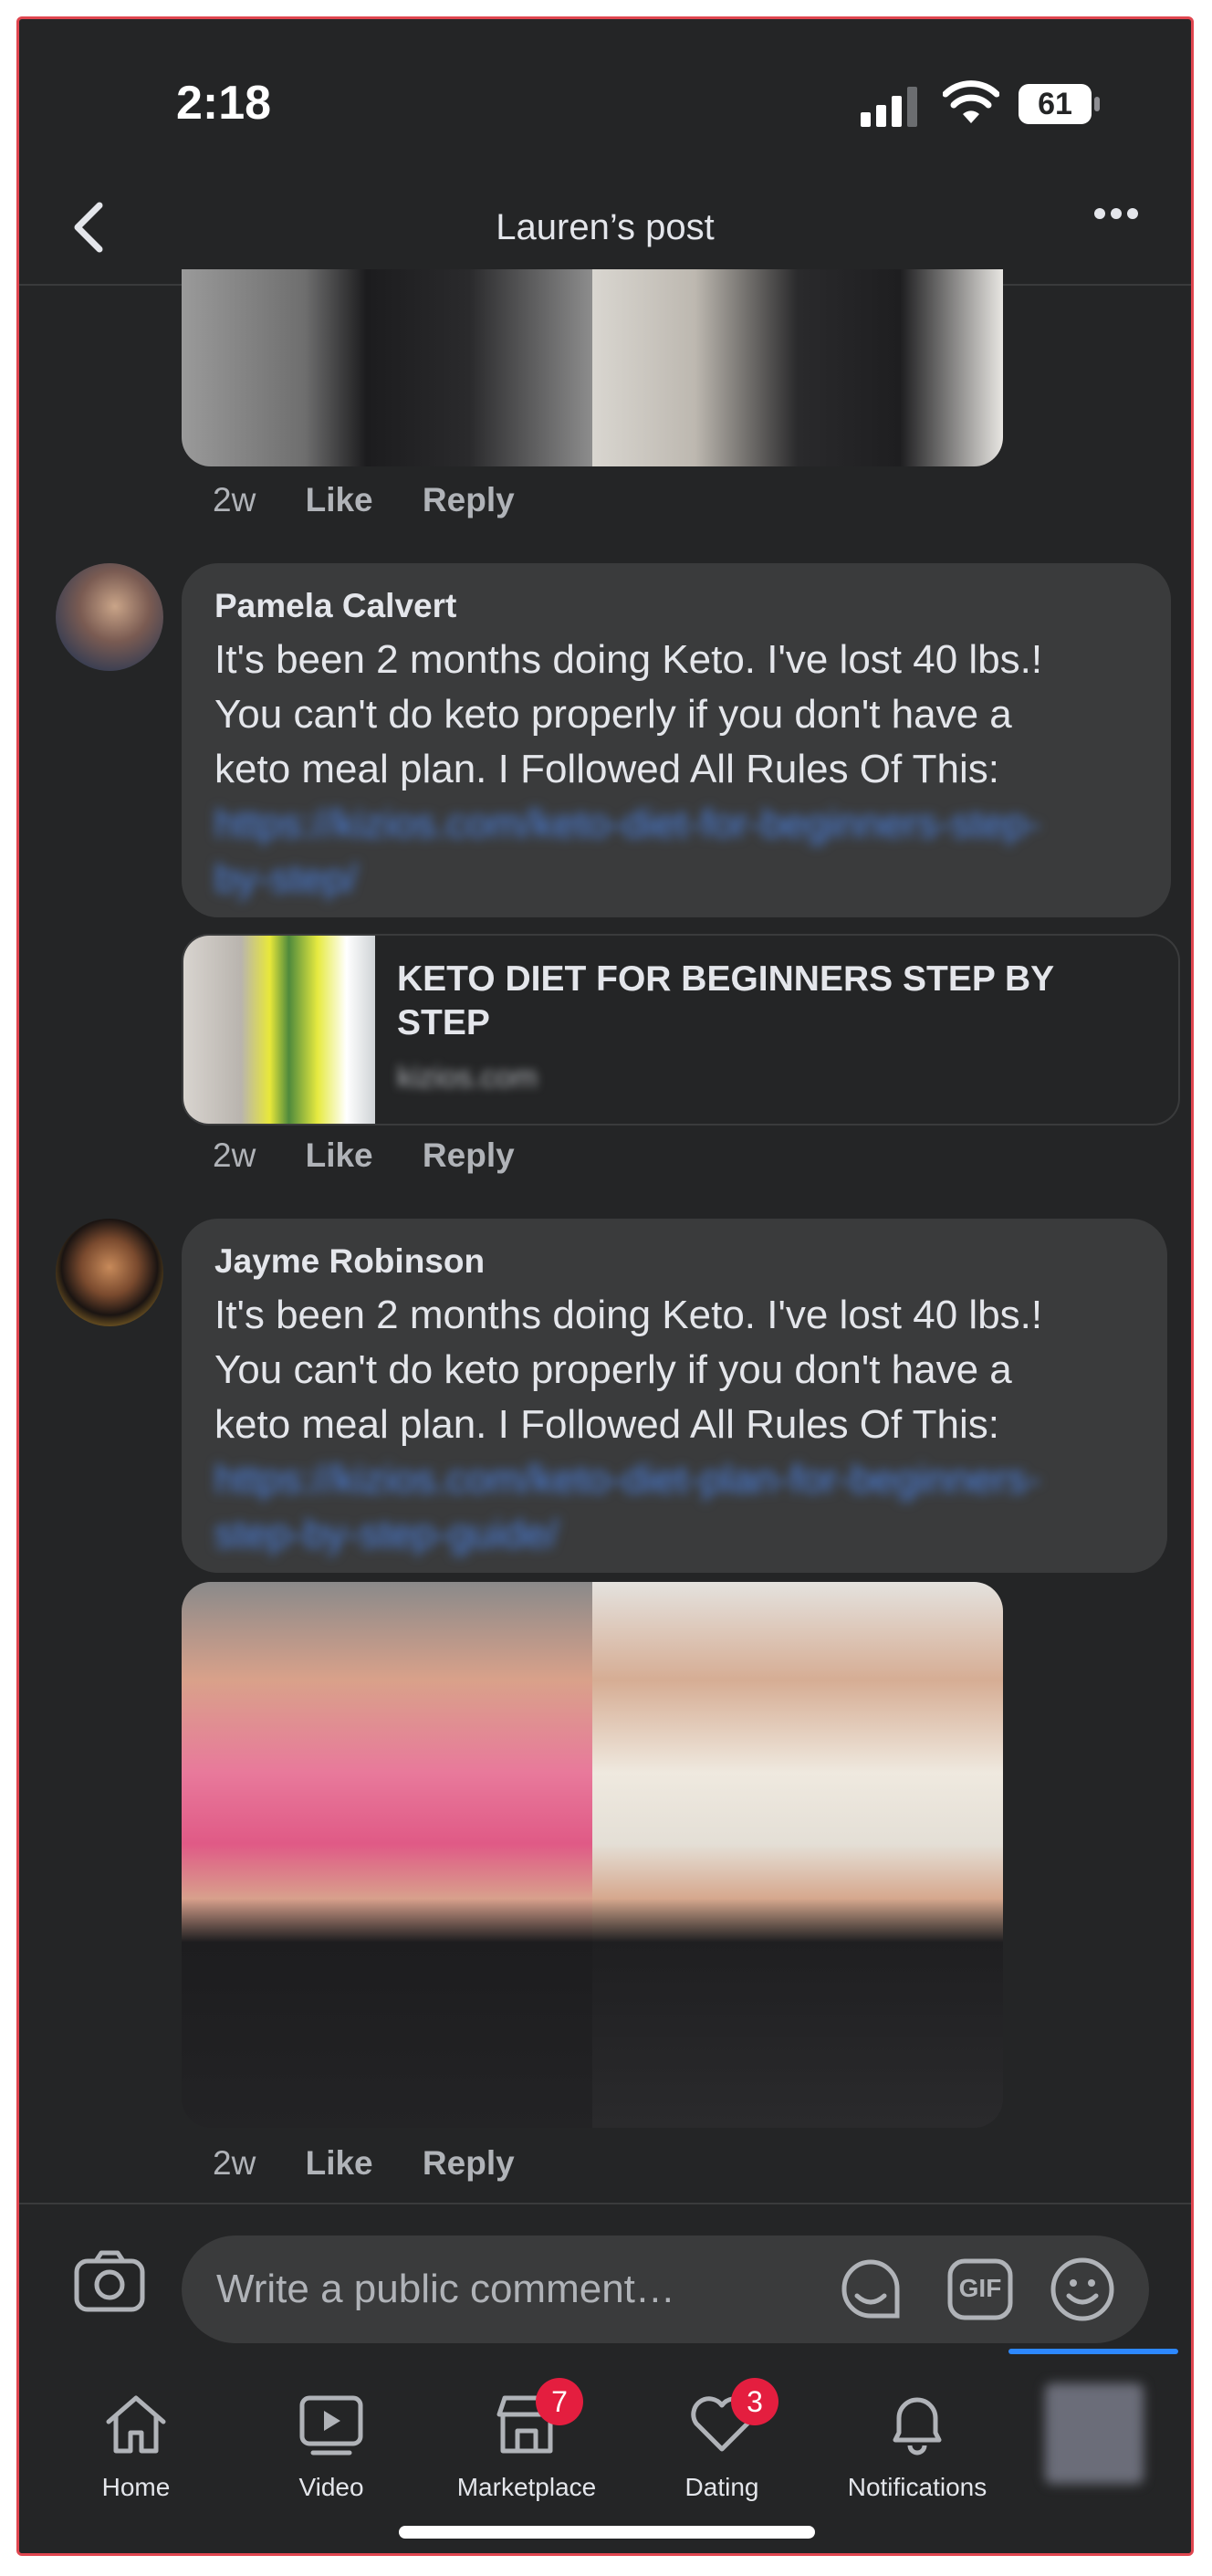 The image size is (1212, 2576). I want to click on gif-button: GIF, so click(980, 2289).